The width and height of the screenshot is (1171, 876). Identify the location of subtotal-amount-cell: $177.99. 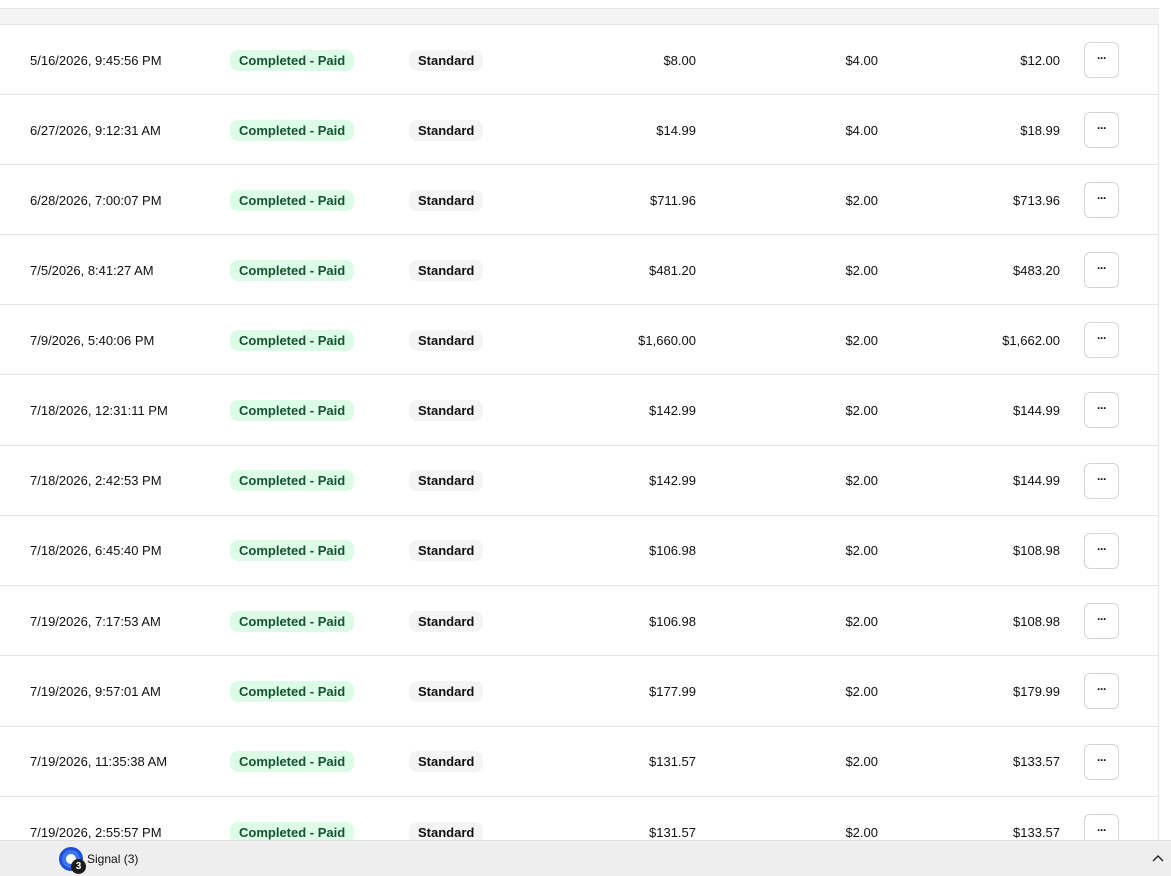
(618, 691).